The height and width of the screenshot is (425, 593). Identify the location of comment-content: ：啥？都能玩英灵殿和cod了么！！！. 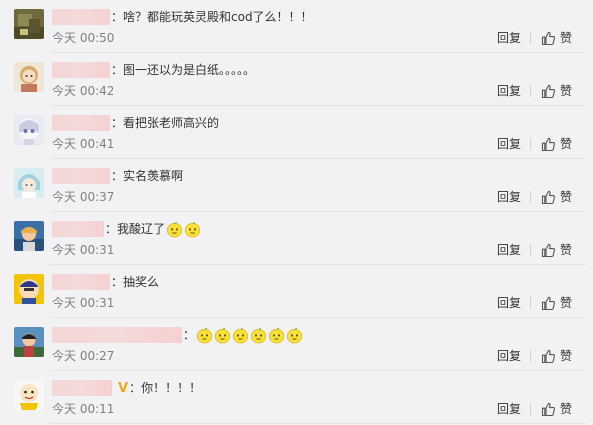
(182, 17).